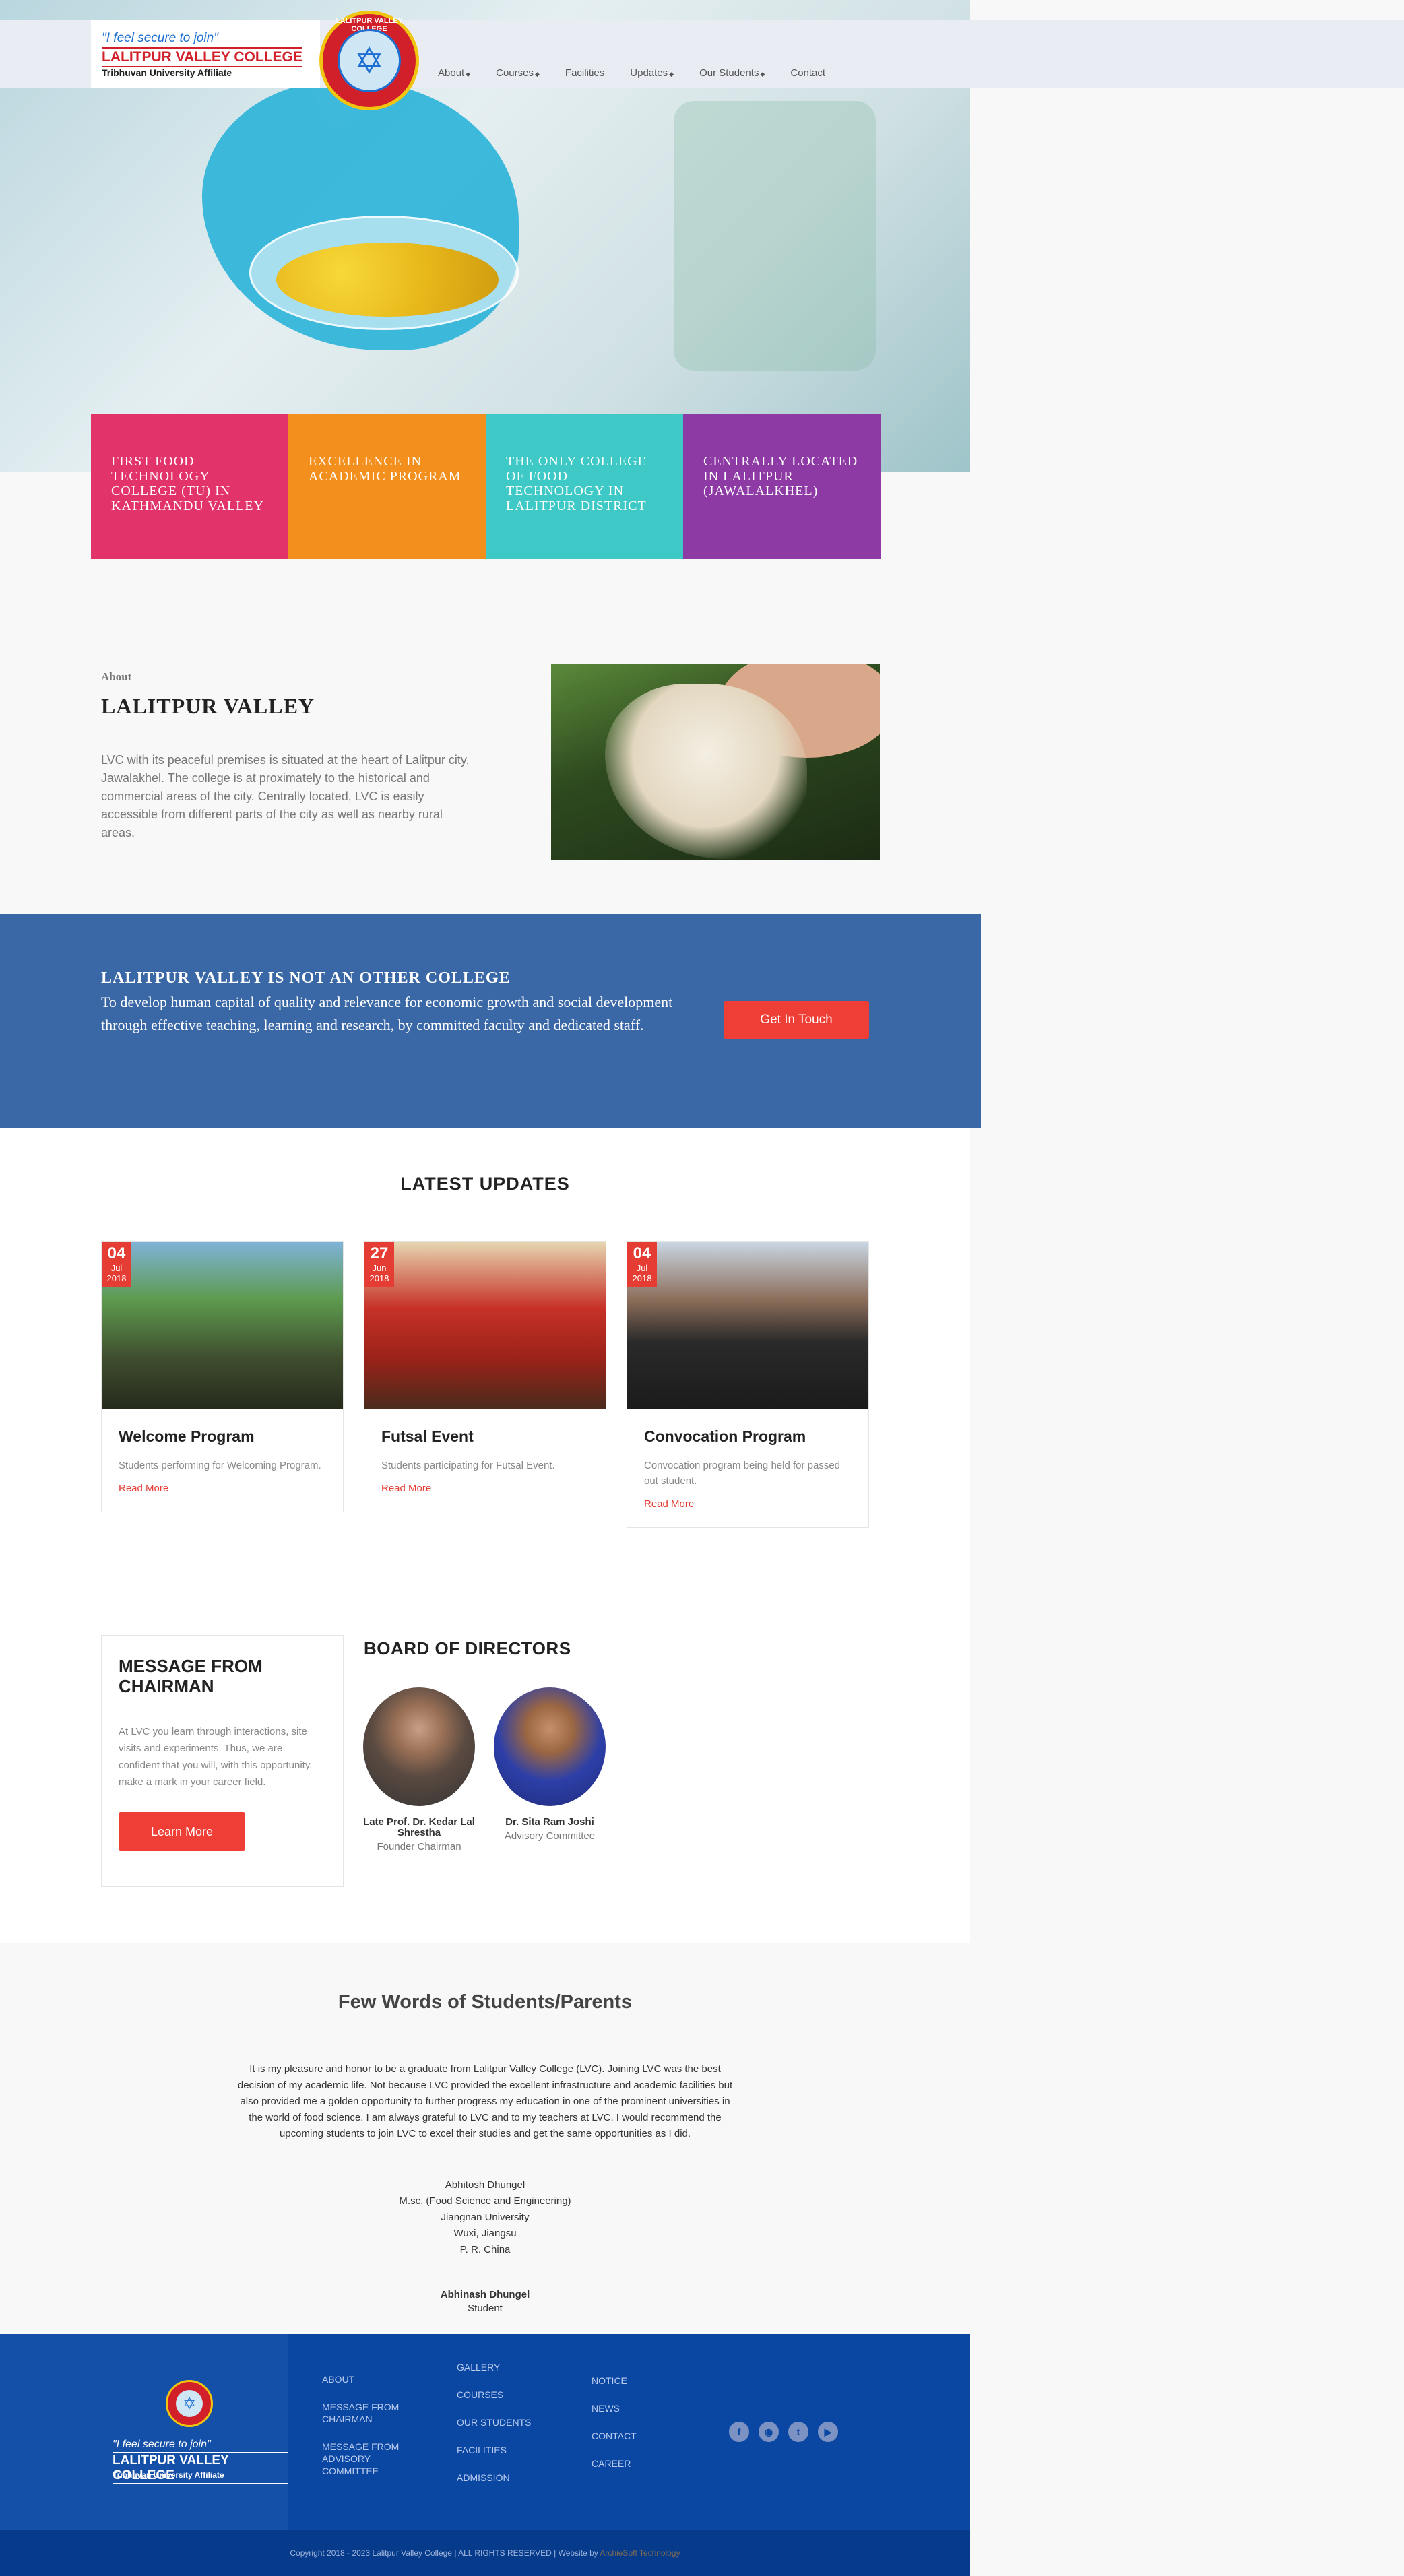 The width and height of the screenshot is (1404, 2576). What do you see at coordinates (640, 2553) in the screenshot?
I see `developer-link: ArchieSoft Technology` at bounding box center [640, 2553].